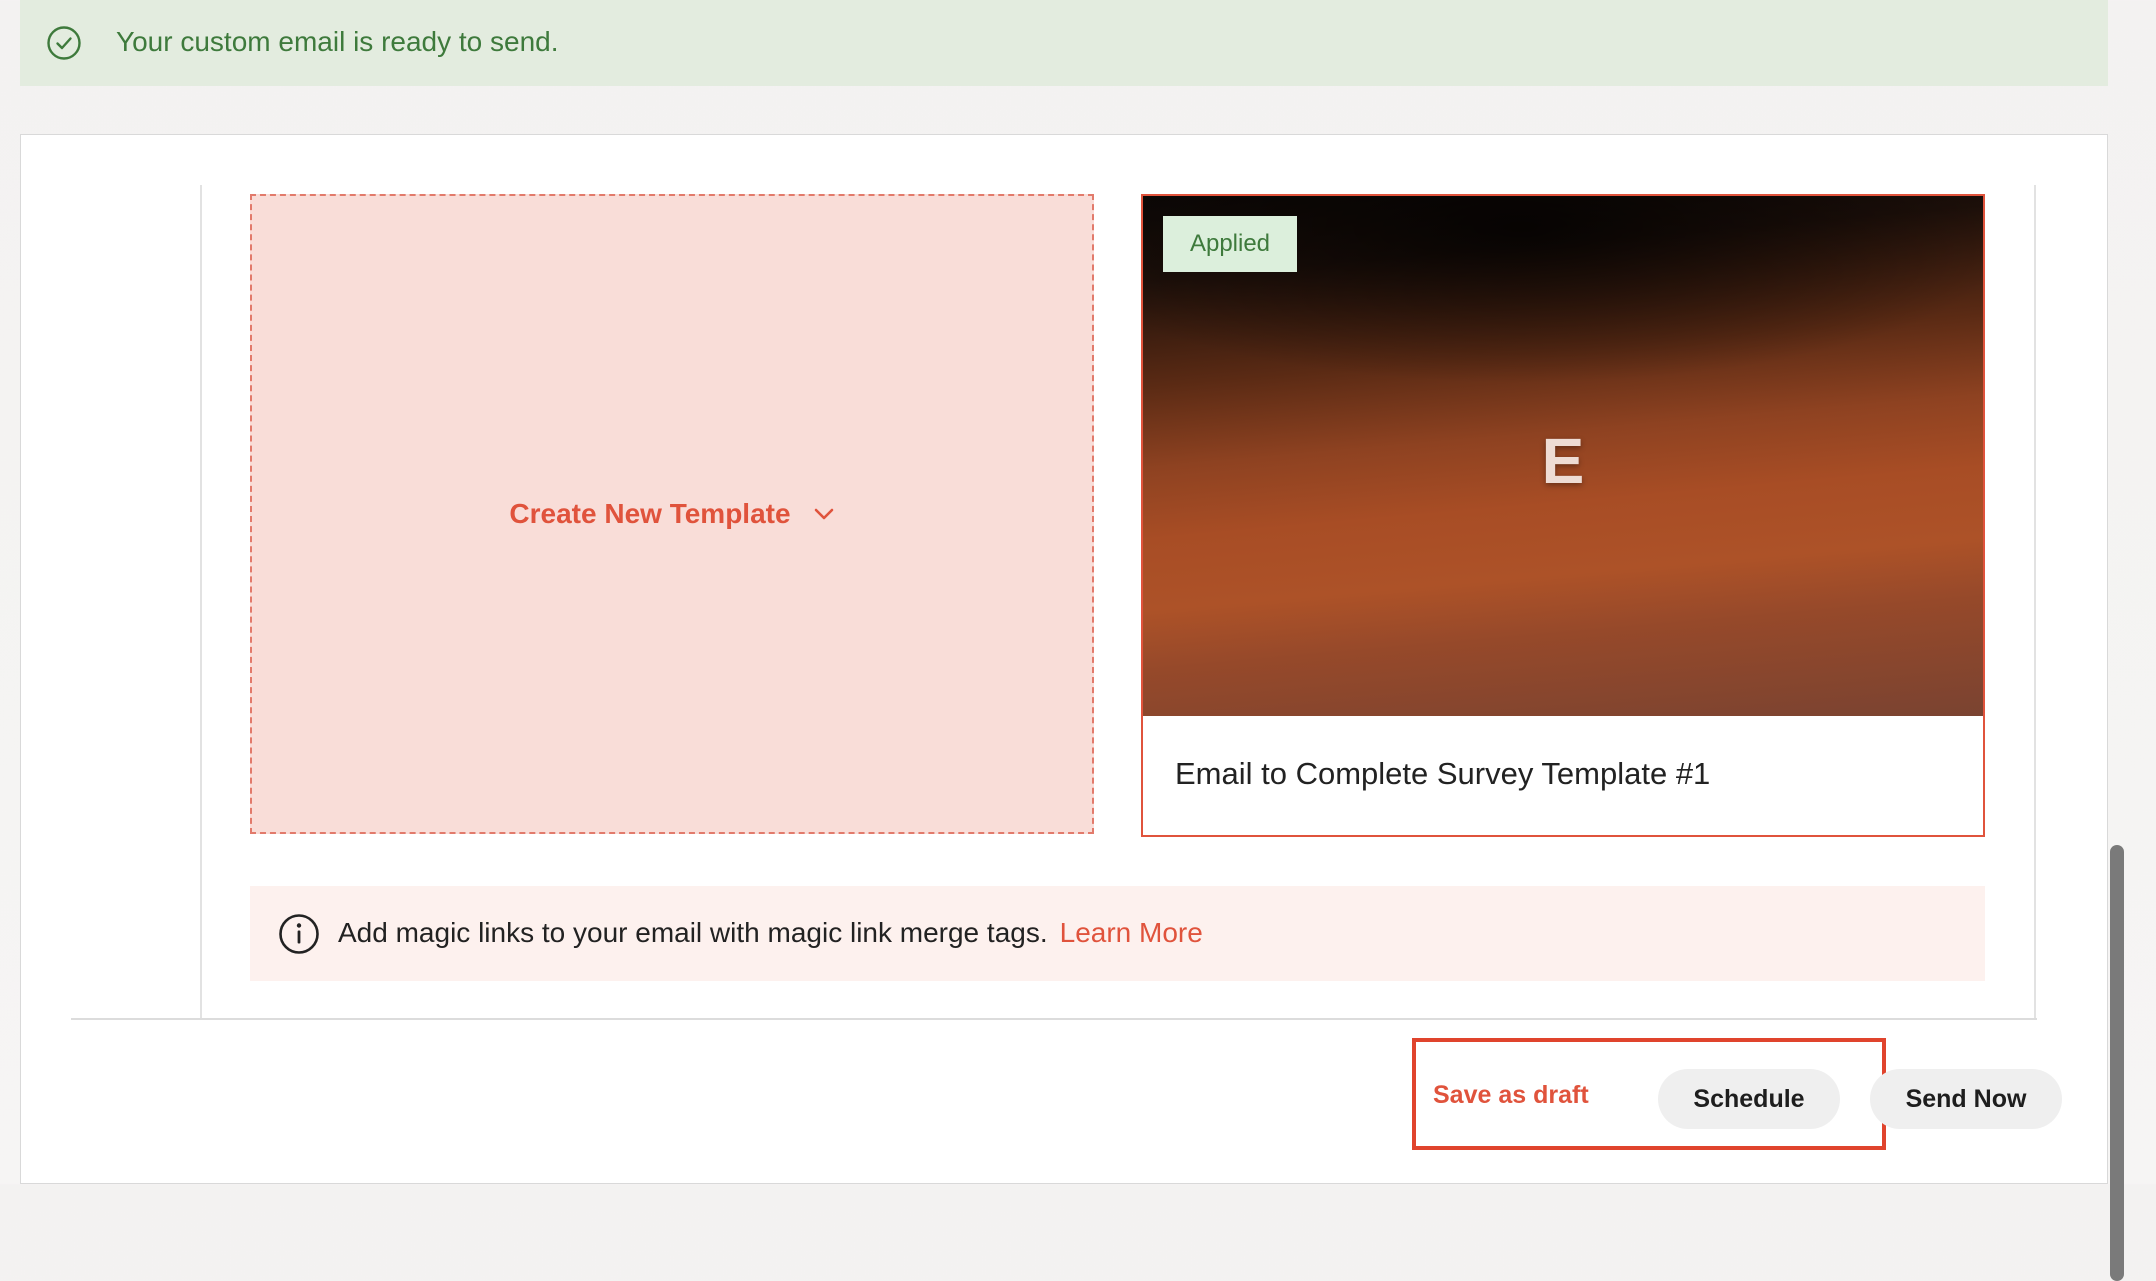  What do you see at coordinates (64, 43) in the screenshot?
I see `check-circle-icon` at bounding box center [64, 43].